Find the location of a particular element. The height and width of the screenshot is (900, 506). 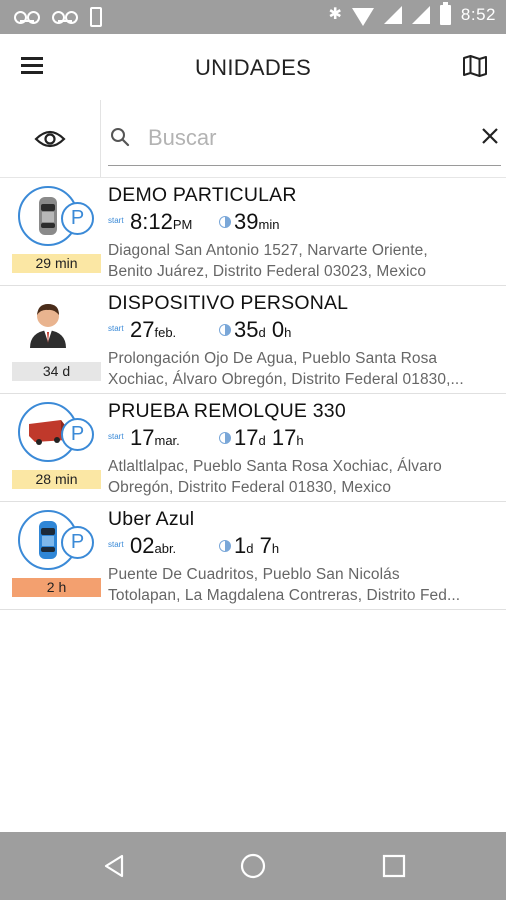

start-suffix: abr. is located at coordinates (165, 548).